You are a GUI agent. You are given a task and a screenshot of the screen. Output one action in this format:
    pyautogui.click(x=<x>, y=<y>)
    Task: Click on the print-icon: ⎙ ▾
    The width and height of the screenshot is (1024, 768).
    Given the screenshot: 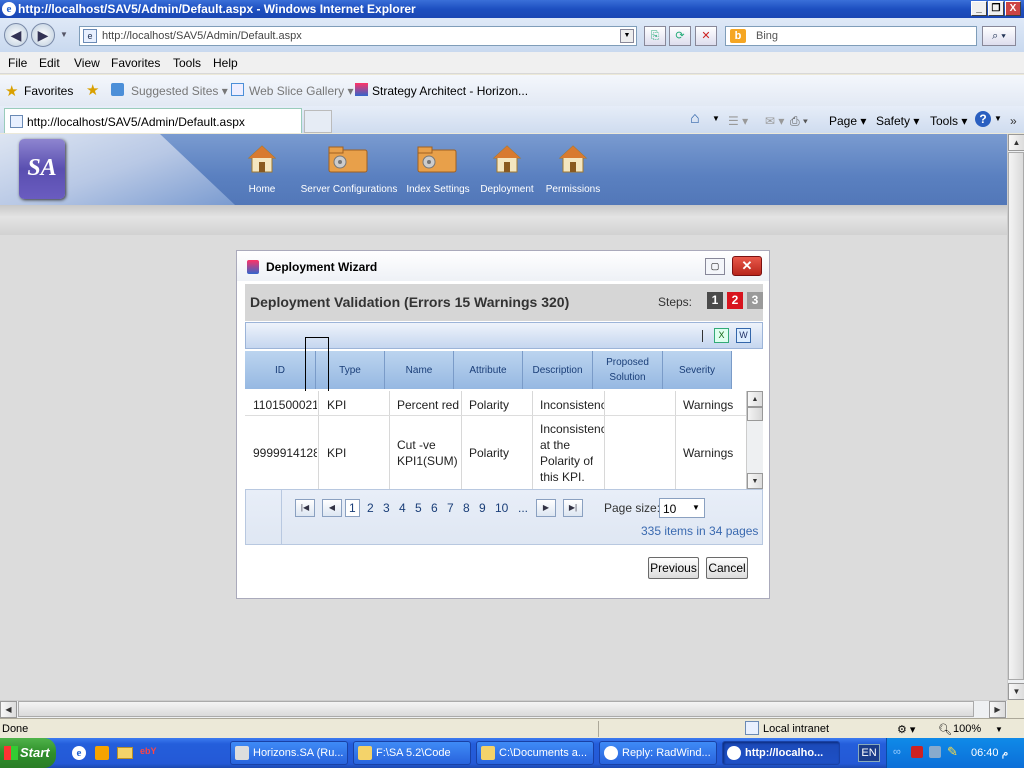 What is the action you would take?
    pyautogui.click(x=799, y=121)
    